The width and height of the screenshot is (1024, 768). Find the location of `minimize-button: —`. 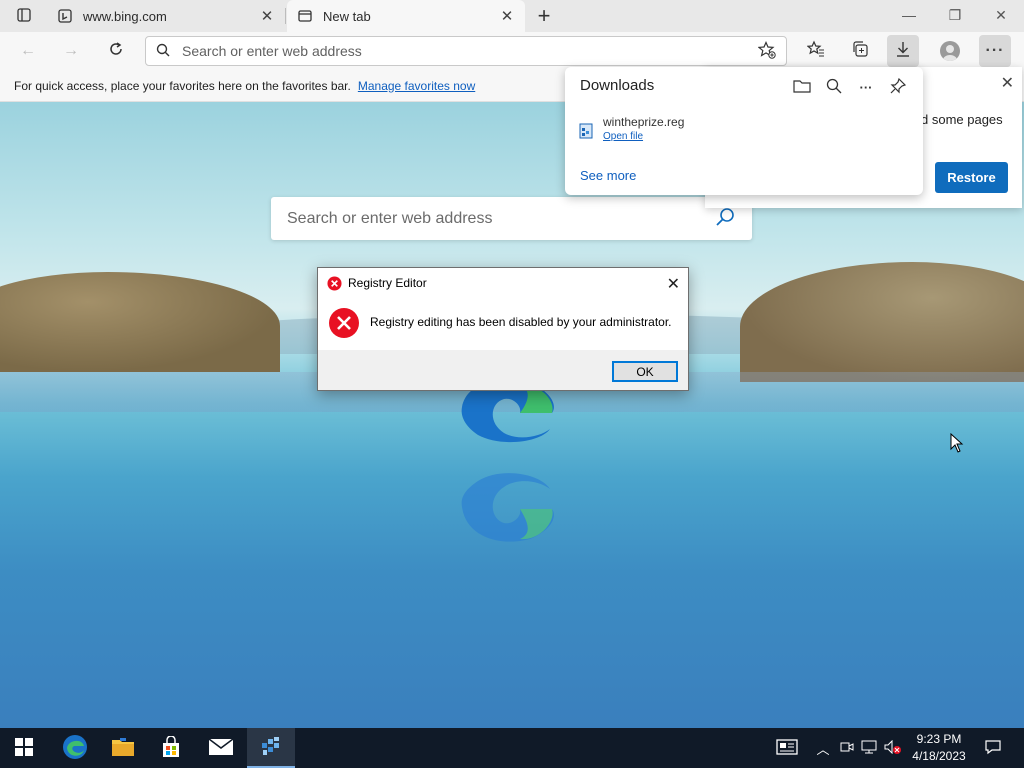

minimize-button: — is located at coordinates (909, 15).